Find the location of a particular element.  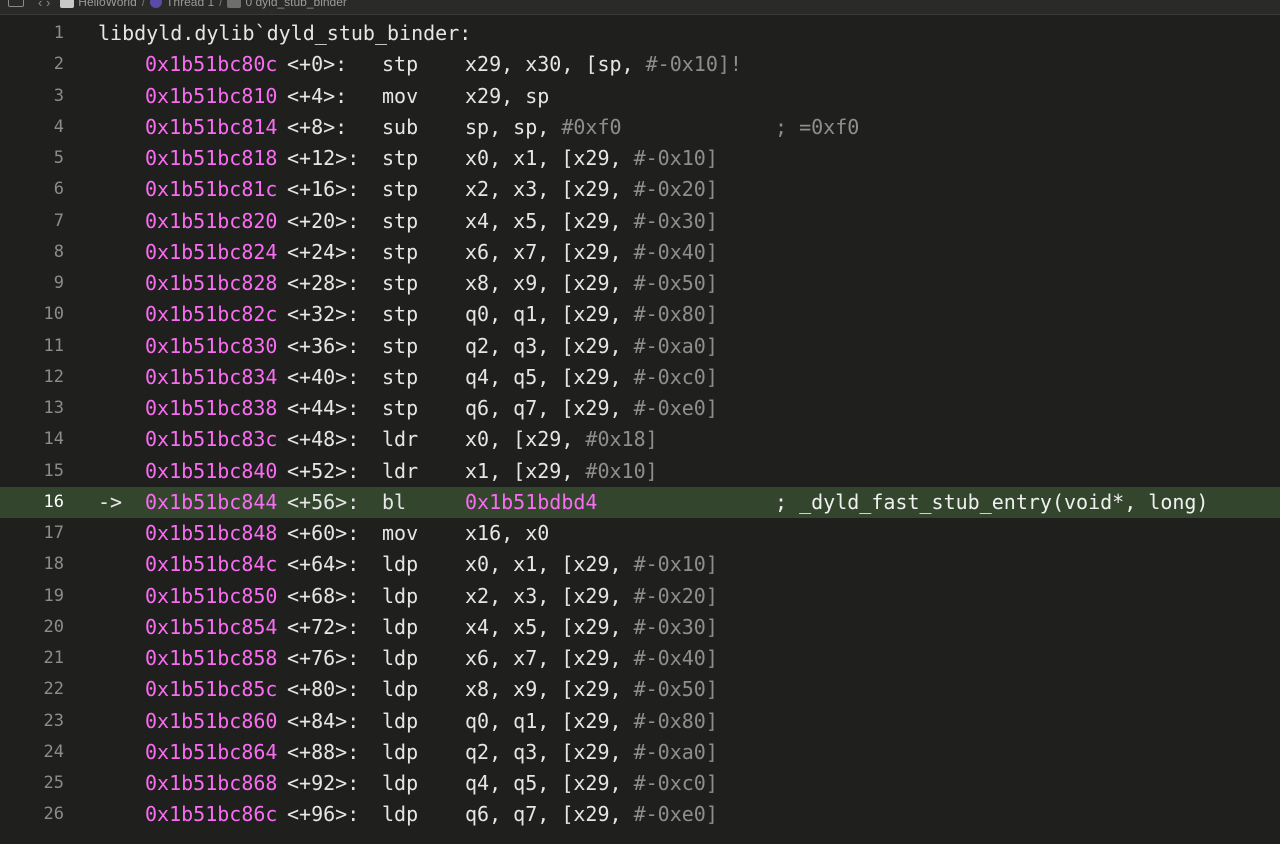

back-forward-icon: ‹ › is located at coordinates (44, 5).